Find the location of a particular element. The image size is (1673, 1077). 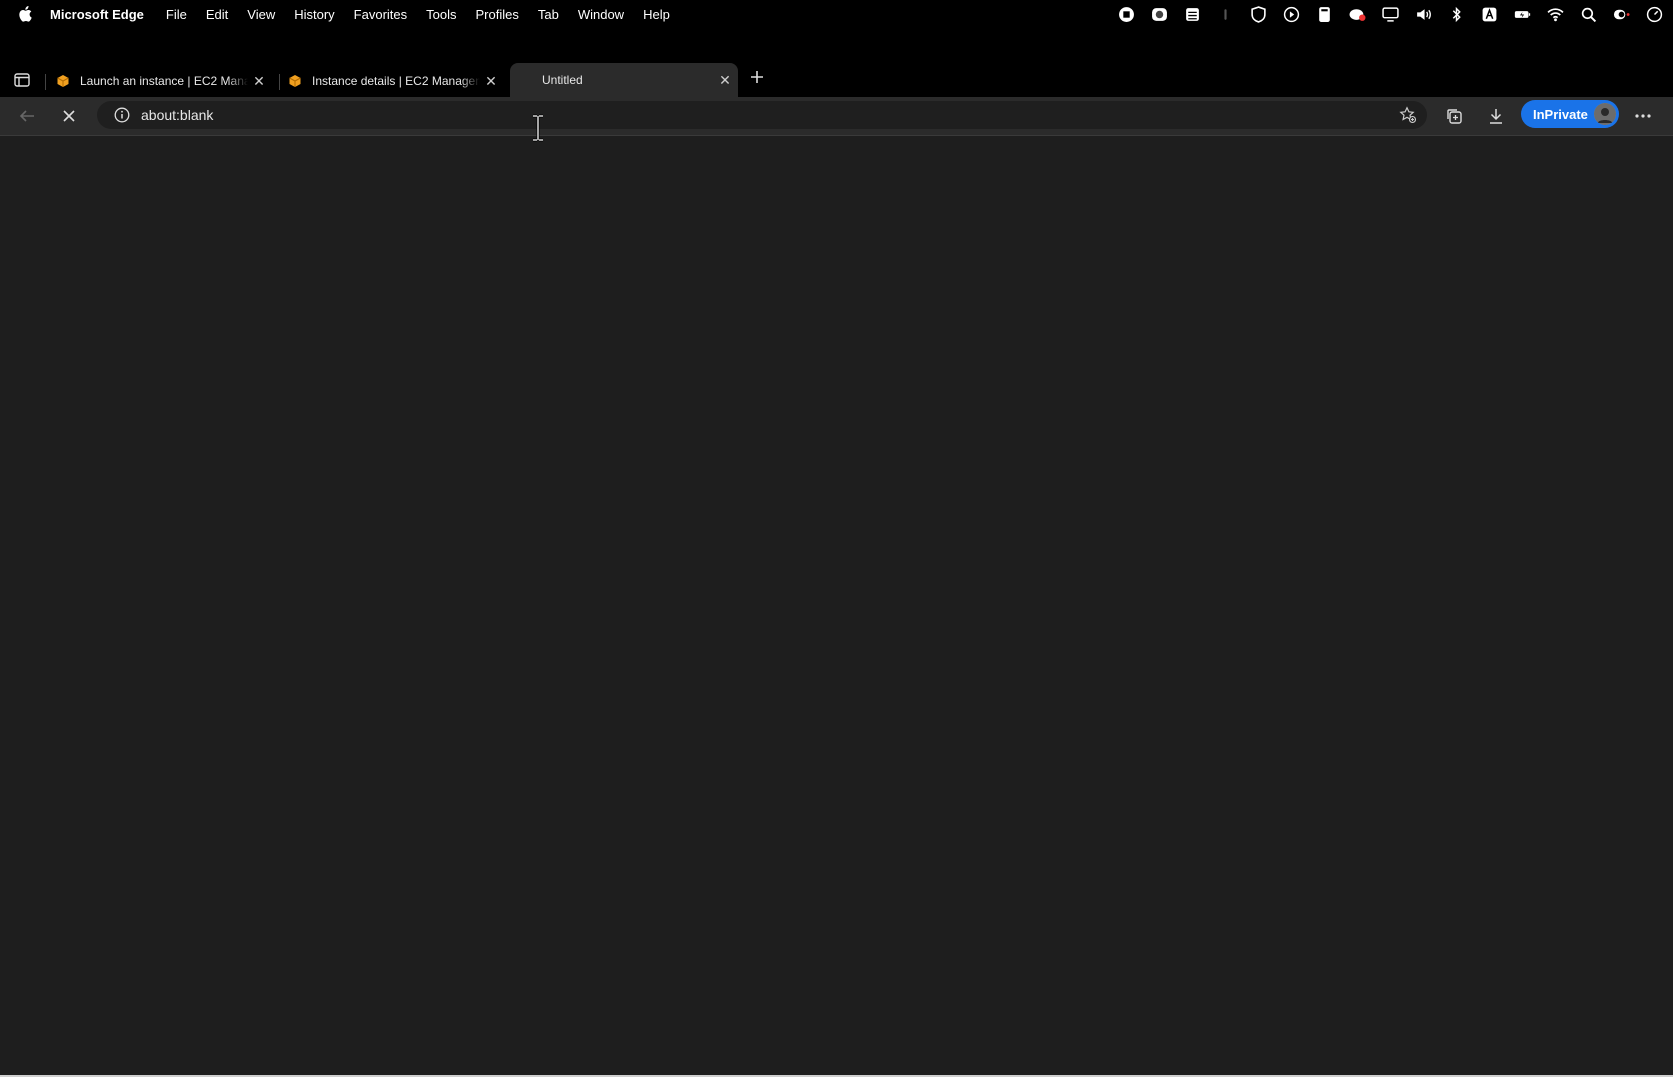

display-icon is located at coordinates (1390, 14).